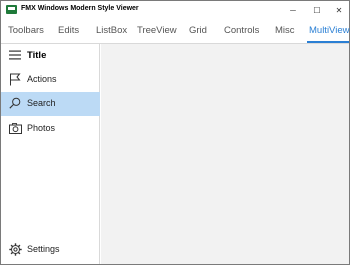 The height and width of the screenshot is (265, 350). Describe the element at coordinates (15, 128) in the screenshot. I see `camera-icon` at that location.